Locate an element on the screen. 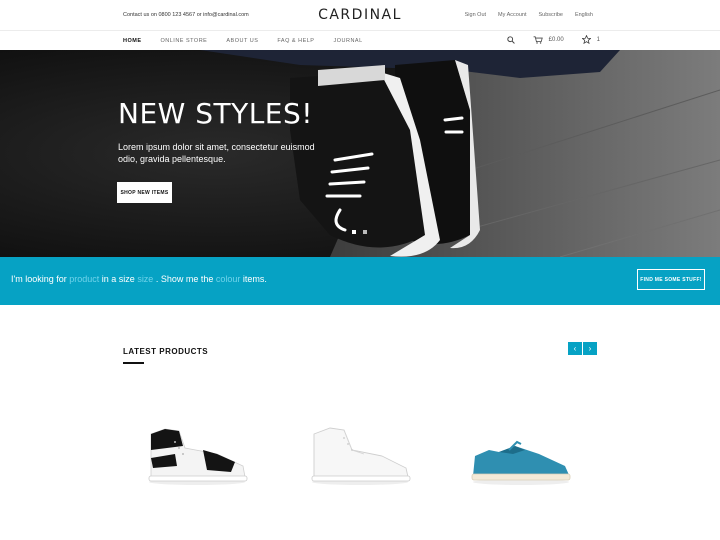 The image size is (720, 540). product-select: product is located at coordinates (84, 279).